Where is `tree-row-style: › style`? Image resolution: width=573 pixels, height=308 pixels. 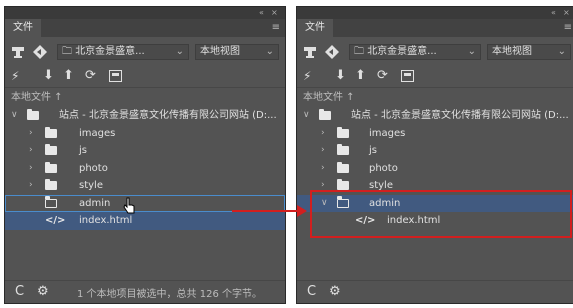
tree-row-style: › style is located at coordinates (145, 186).